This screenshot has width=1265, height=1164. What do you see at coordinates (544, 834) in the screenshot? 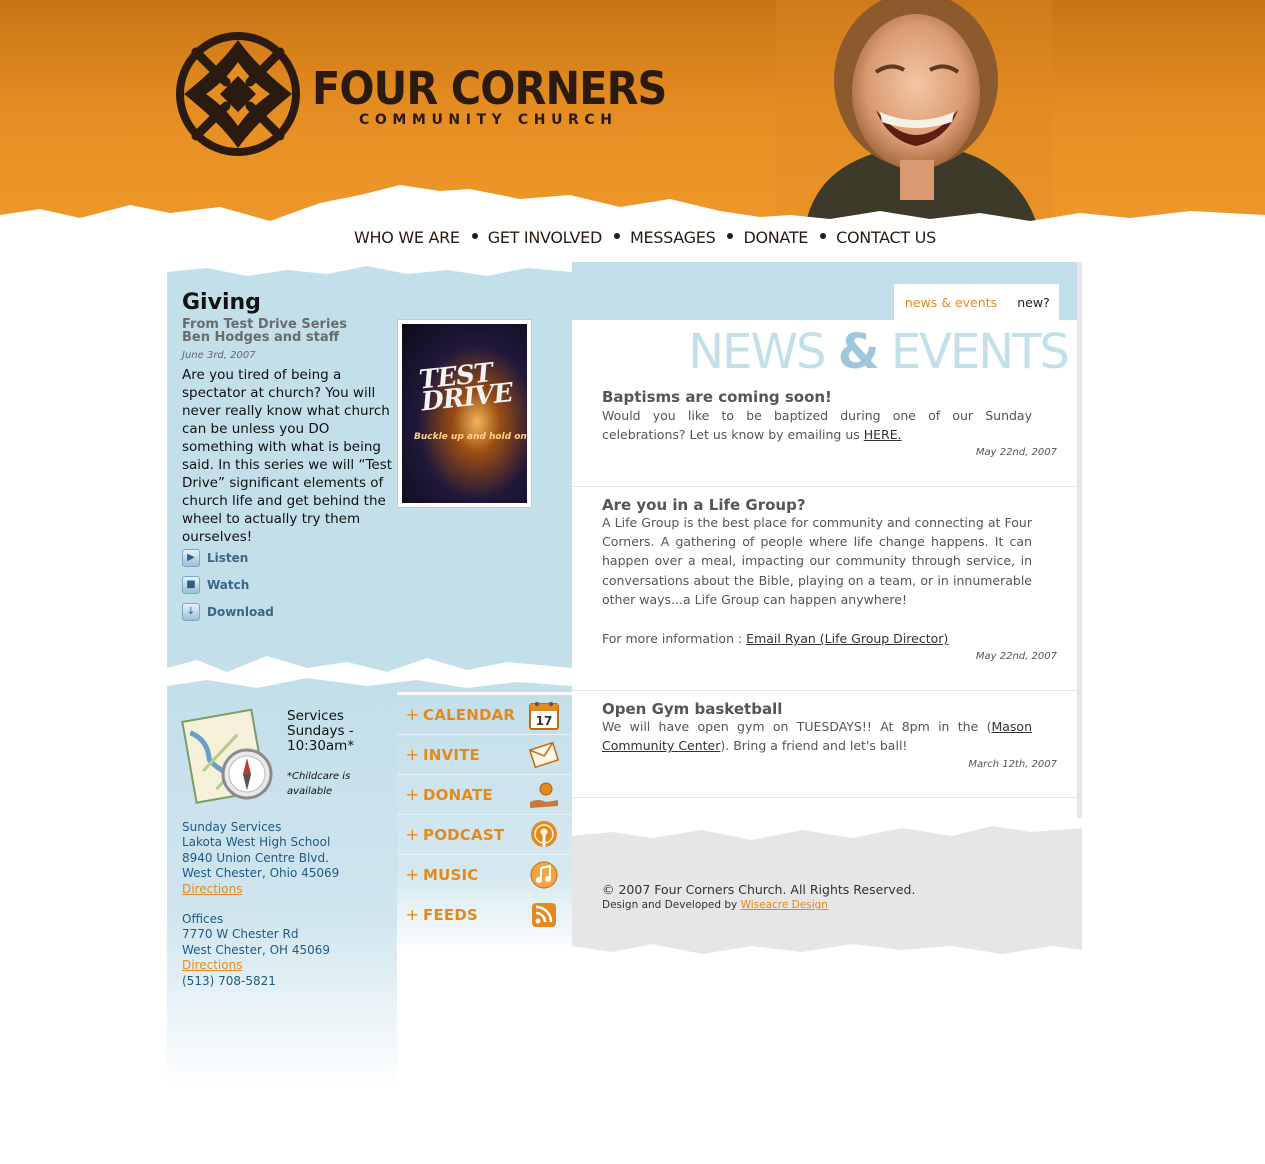
I see `podcast-icon` at bounding box center [544, 834].